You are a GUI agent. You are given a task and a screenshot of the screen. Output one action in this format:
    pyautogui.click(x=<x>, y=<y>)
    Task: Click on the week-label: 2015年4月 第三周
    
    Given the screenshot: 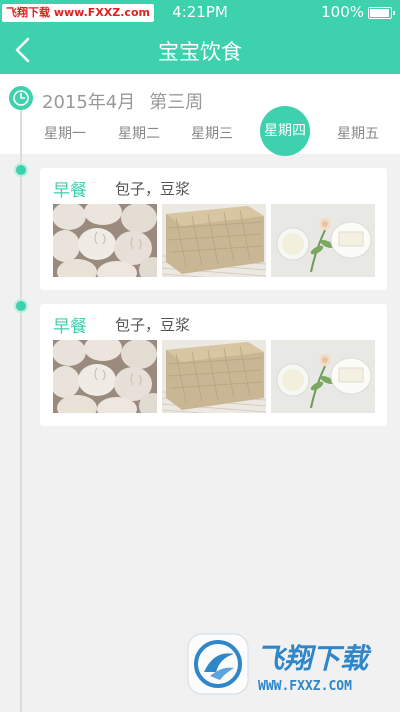 What is the action you would take?
    pyautogui.click(x=129, y=101)
    